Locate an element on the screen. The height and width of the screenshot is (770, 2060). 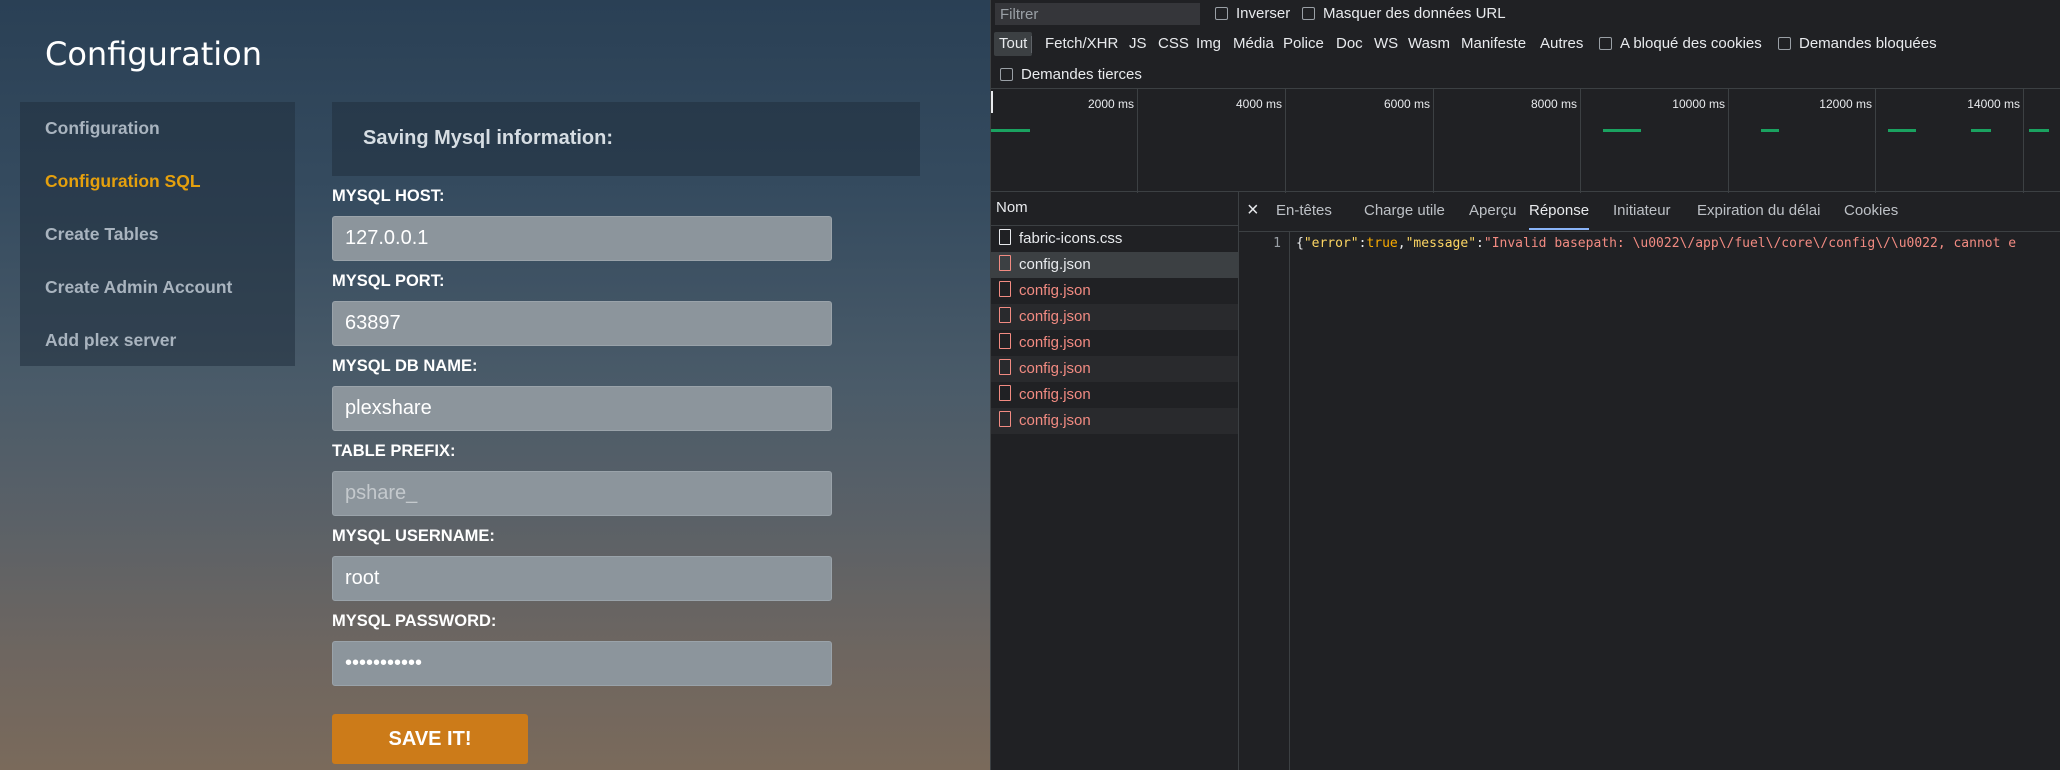
hide-data-urls-checkbox: Masquer des données URL is located at coordinates (1404, 13).